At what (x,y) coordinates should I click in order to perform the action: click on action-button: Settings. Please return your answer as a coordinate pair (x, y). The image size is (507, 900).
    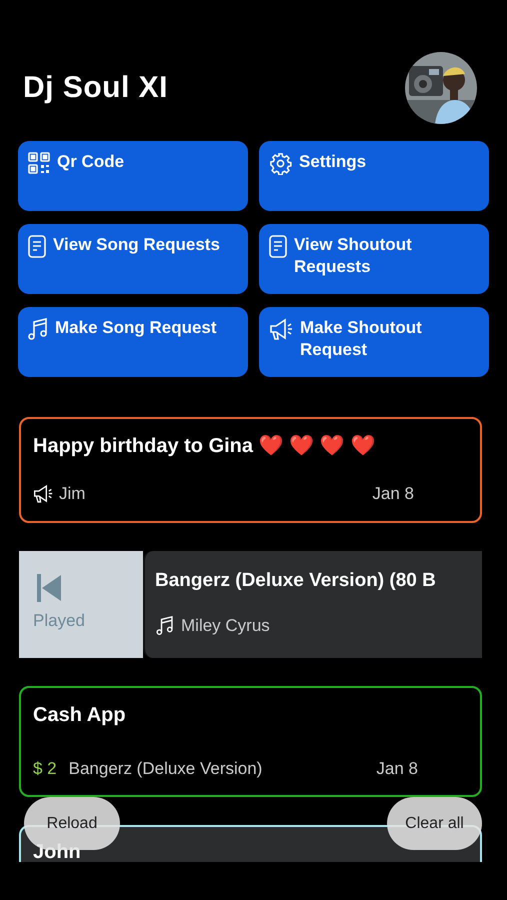
    Looking at the image, I should click on (374, 176).